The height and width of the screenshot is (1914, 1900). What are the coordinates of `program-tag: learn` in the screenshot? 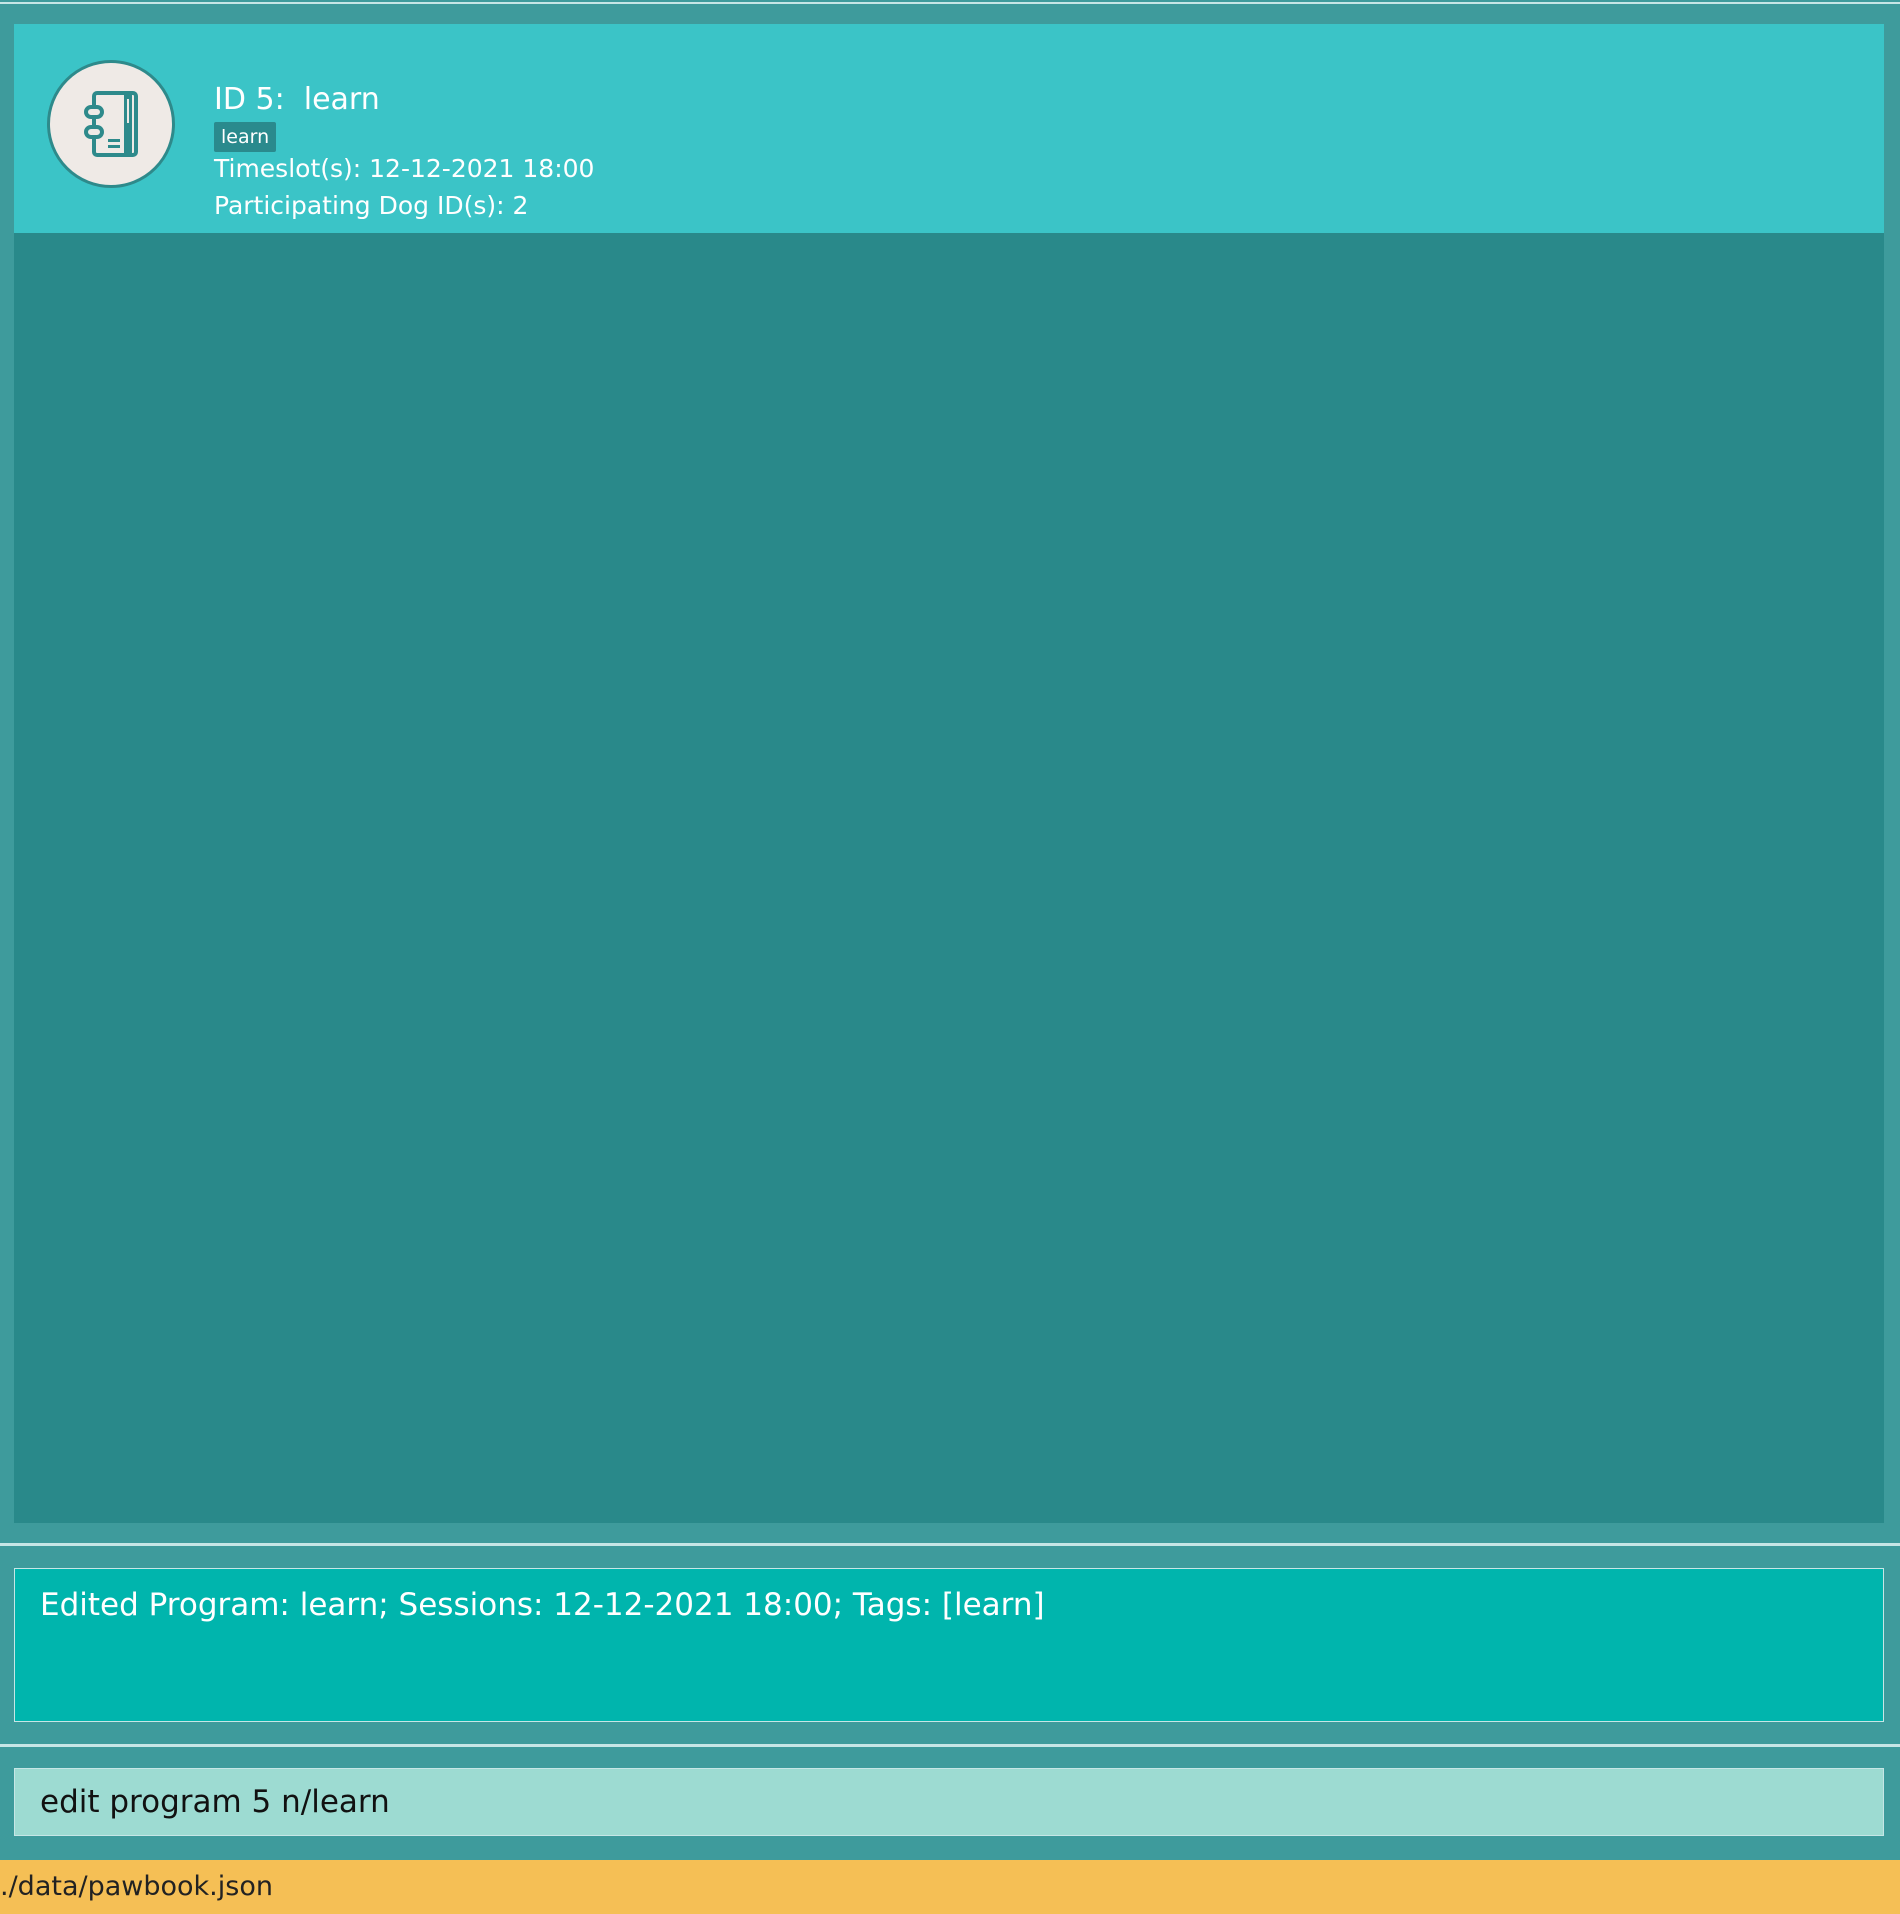 It's located at (245, 137).